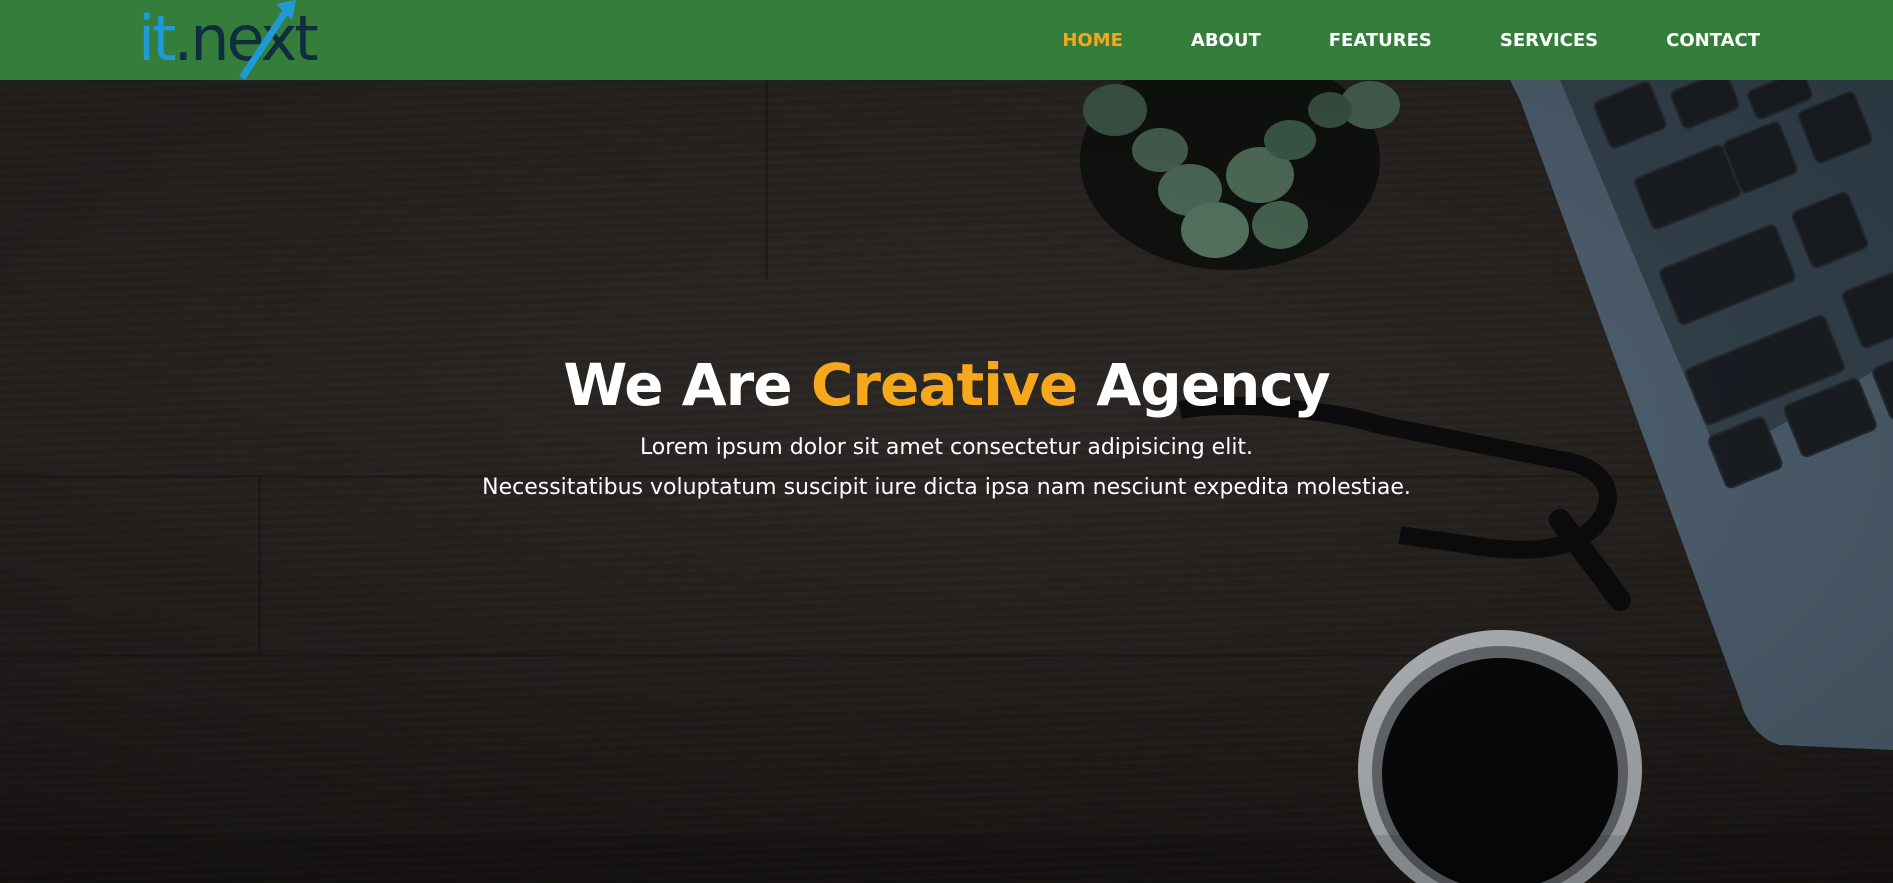  I want to click on hero-title: We Are Creative Agency, so click(946, 385).